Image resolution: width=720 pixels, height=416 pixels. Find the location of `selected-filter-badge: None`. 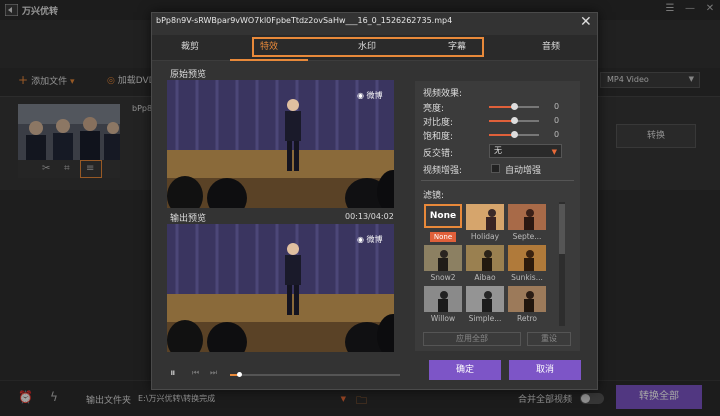

selected-filter-badge: None is located at coordinates (443, 237).